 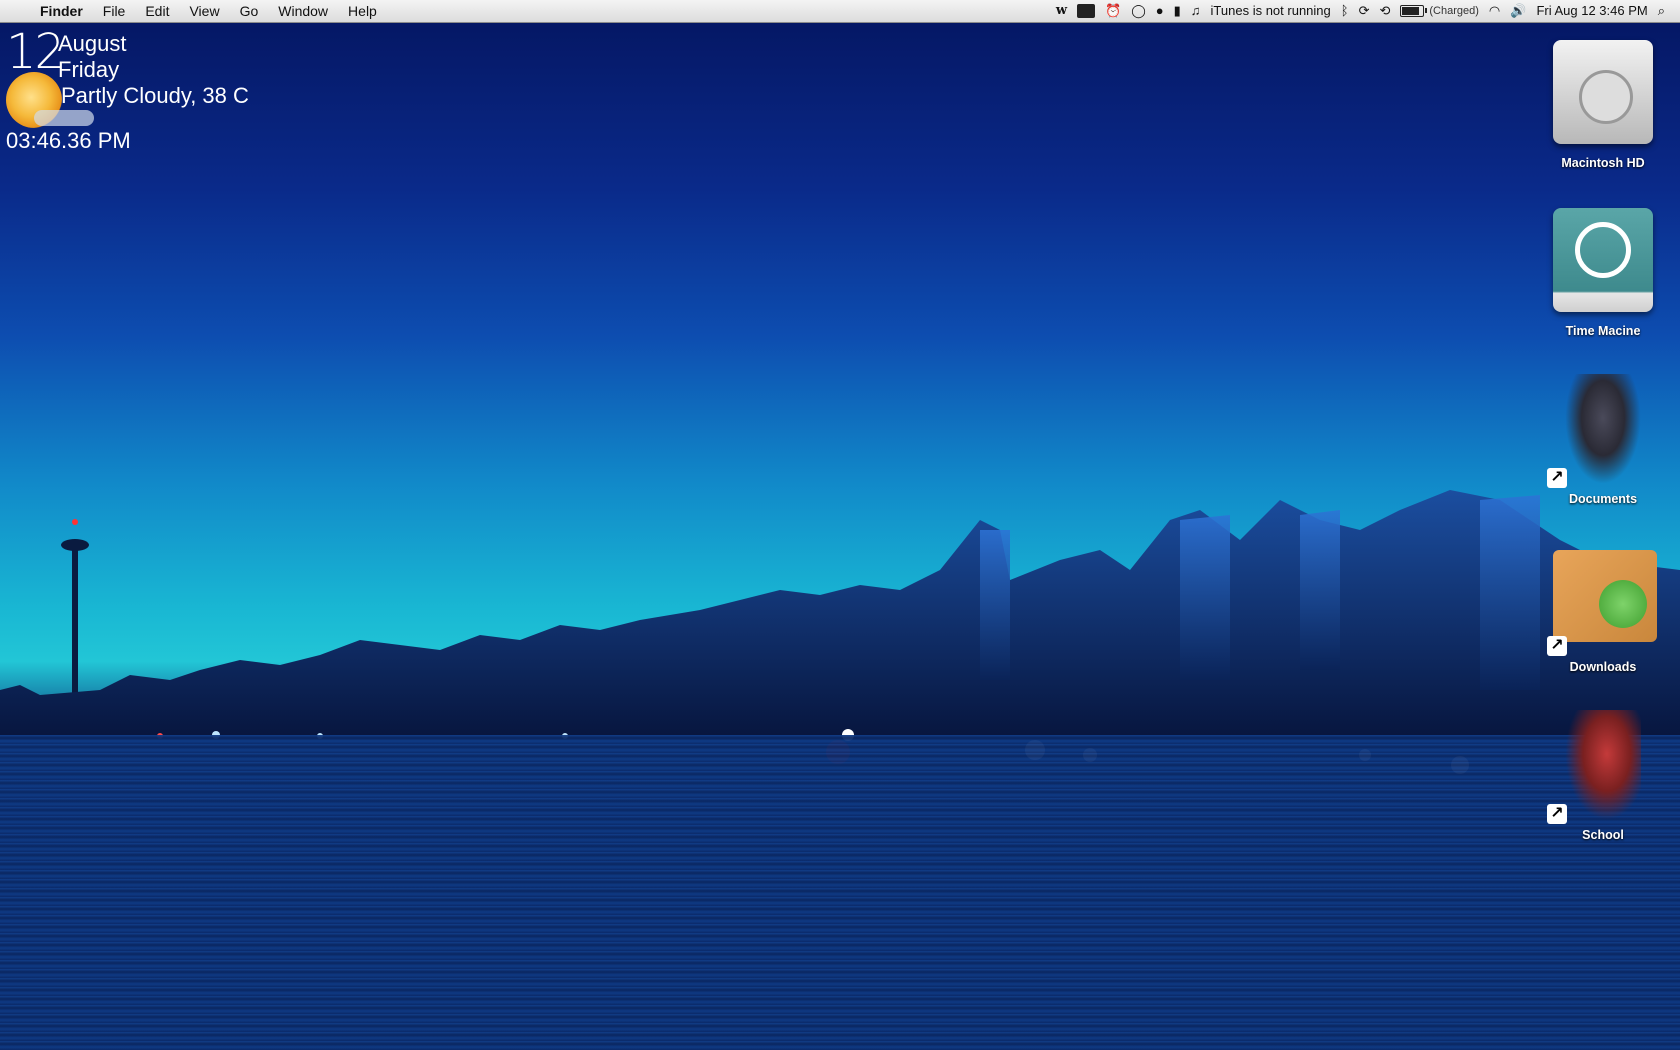 What do you see at coordinates (1454, 11) in the screenshot?
I see `battery-status: (Charged)` at bounding box center [1454, 11].